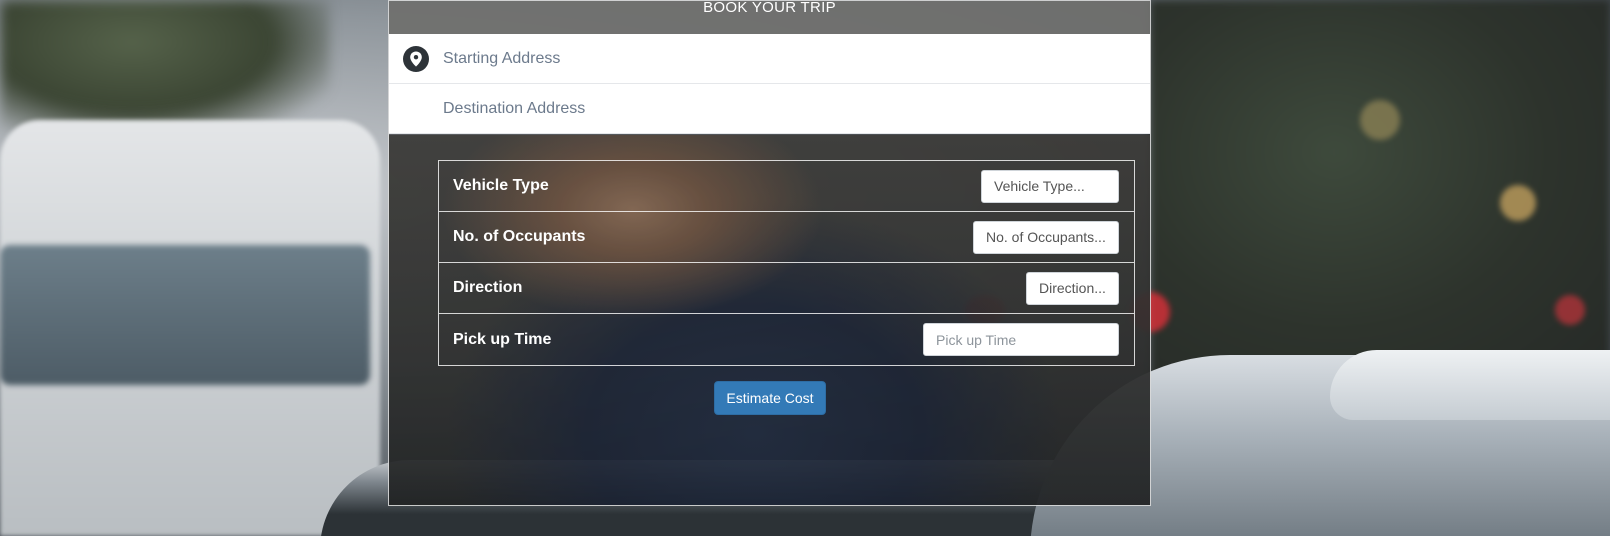  Describe the element at coordinates (416, 58) in the screenshot. I see `map-pin-icon` at that location.